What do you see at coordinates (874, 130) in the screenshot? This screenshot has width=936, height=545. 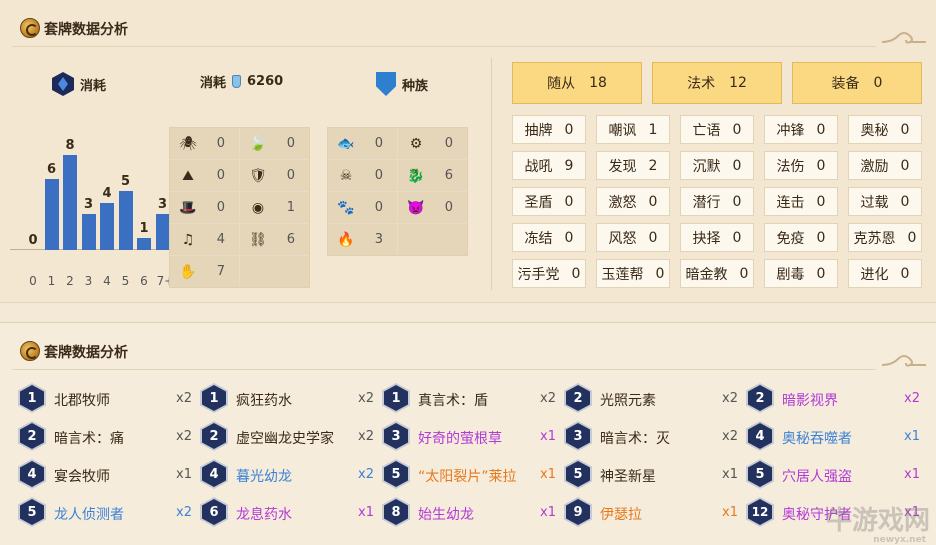 I see `keyword-label: 奥秘` at bounding box center [874, 130].